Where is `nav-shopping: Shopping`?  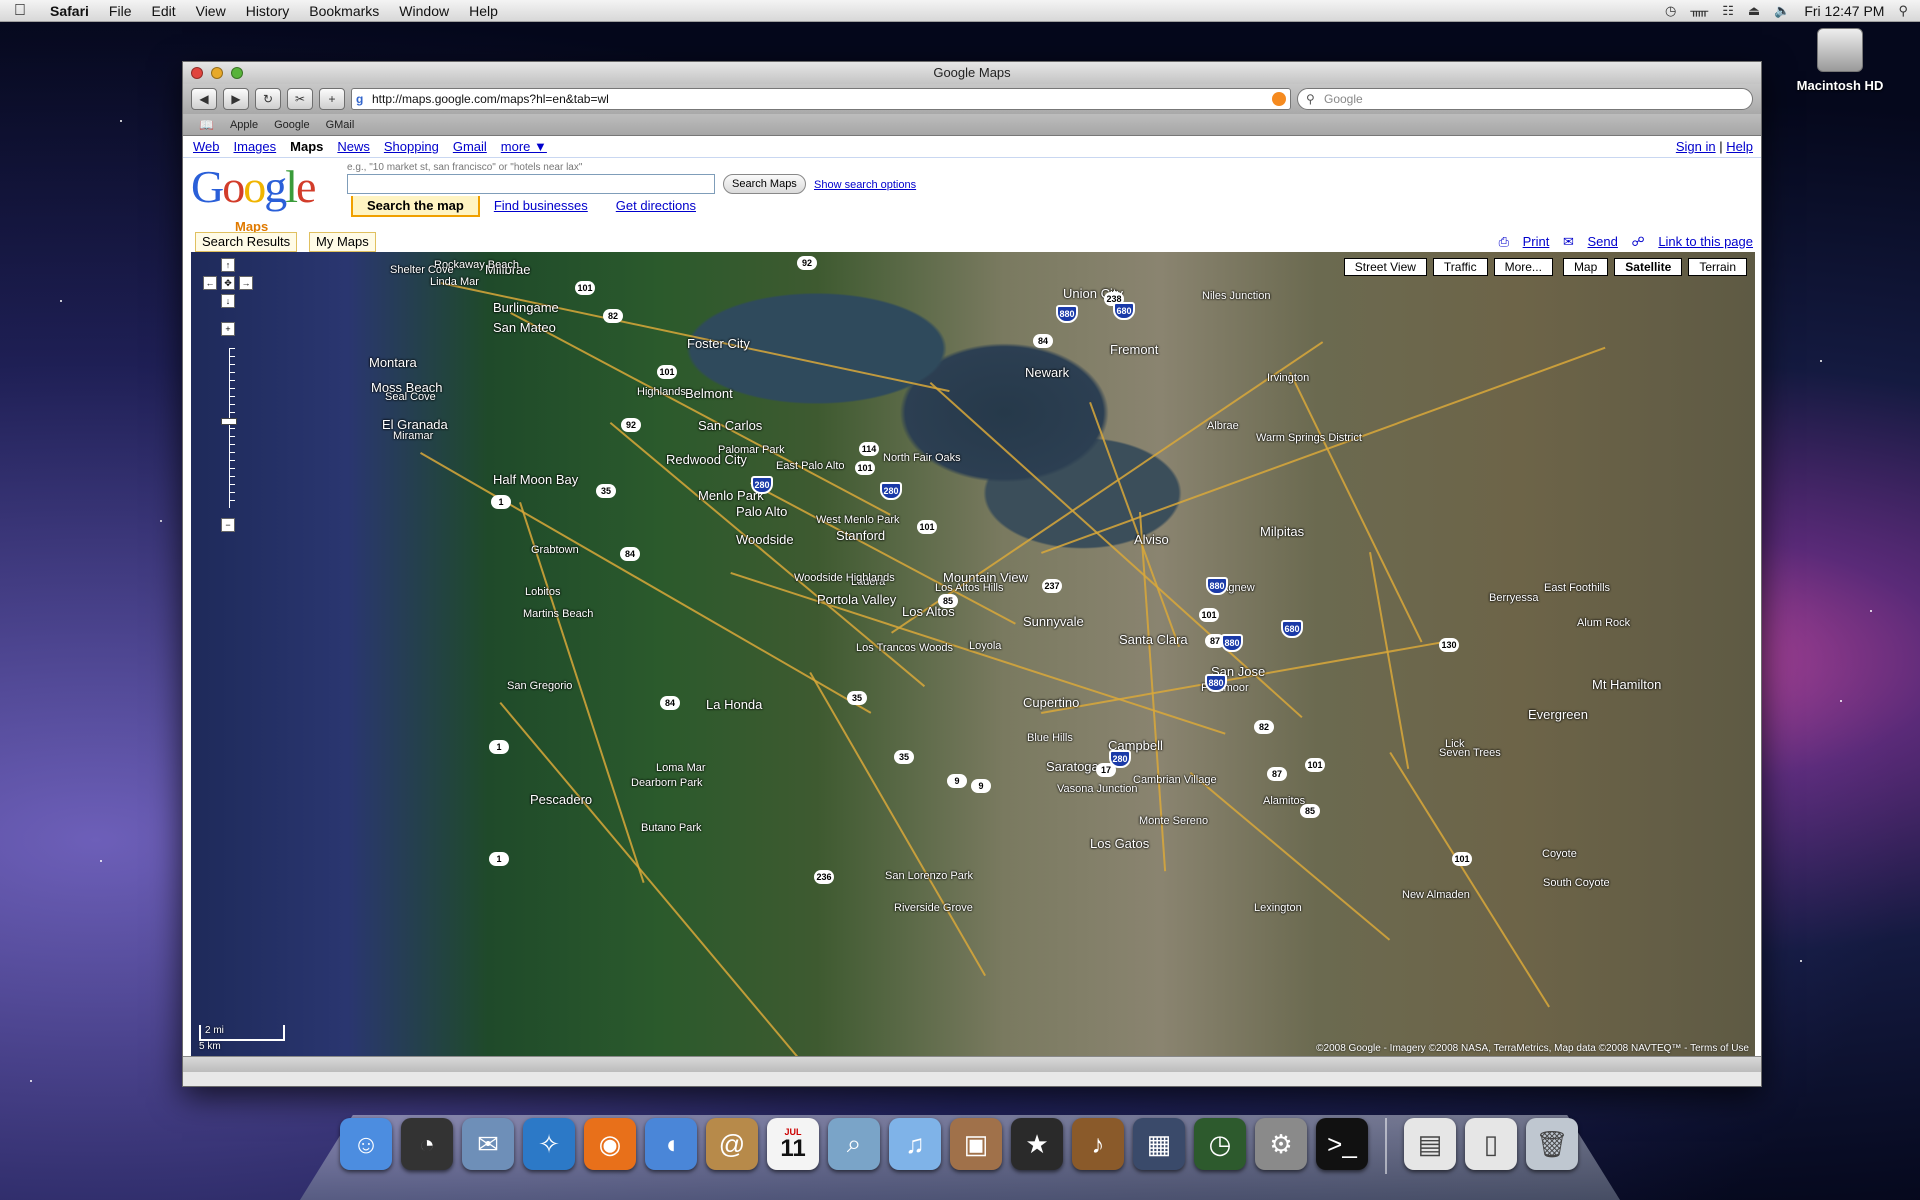 nav-shopping: Shopping is located at coordinates (411, 146).